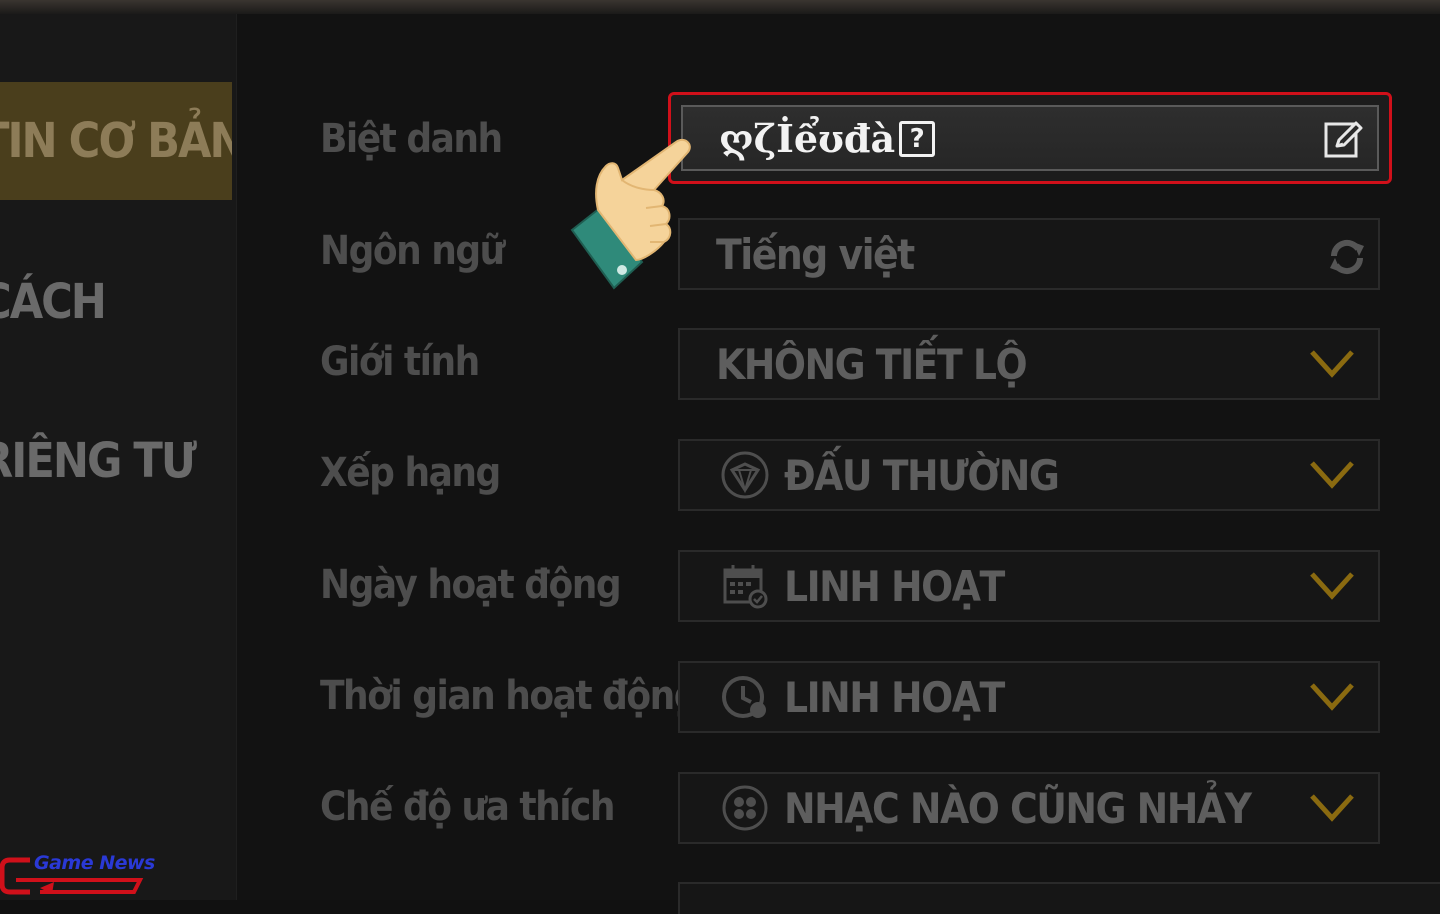 This screenshot has width=1440, height=914. What do you see at coordinates (410, 473) in the screenshot?
I see `rank-label: Xếp hạng` at bounding box center [410, 473].